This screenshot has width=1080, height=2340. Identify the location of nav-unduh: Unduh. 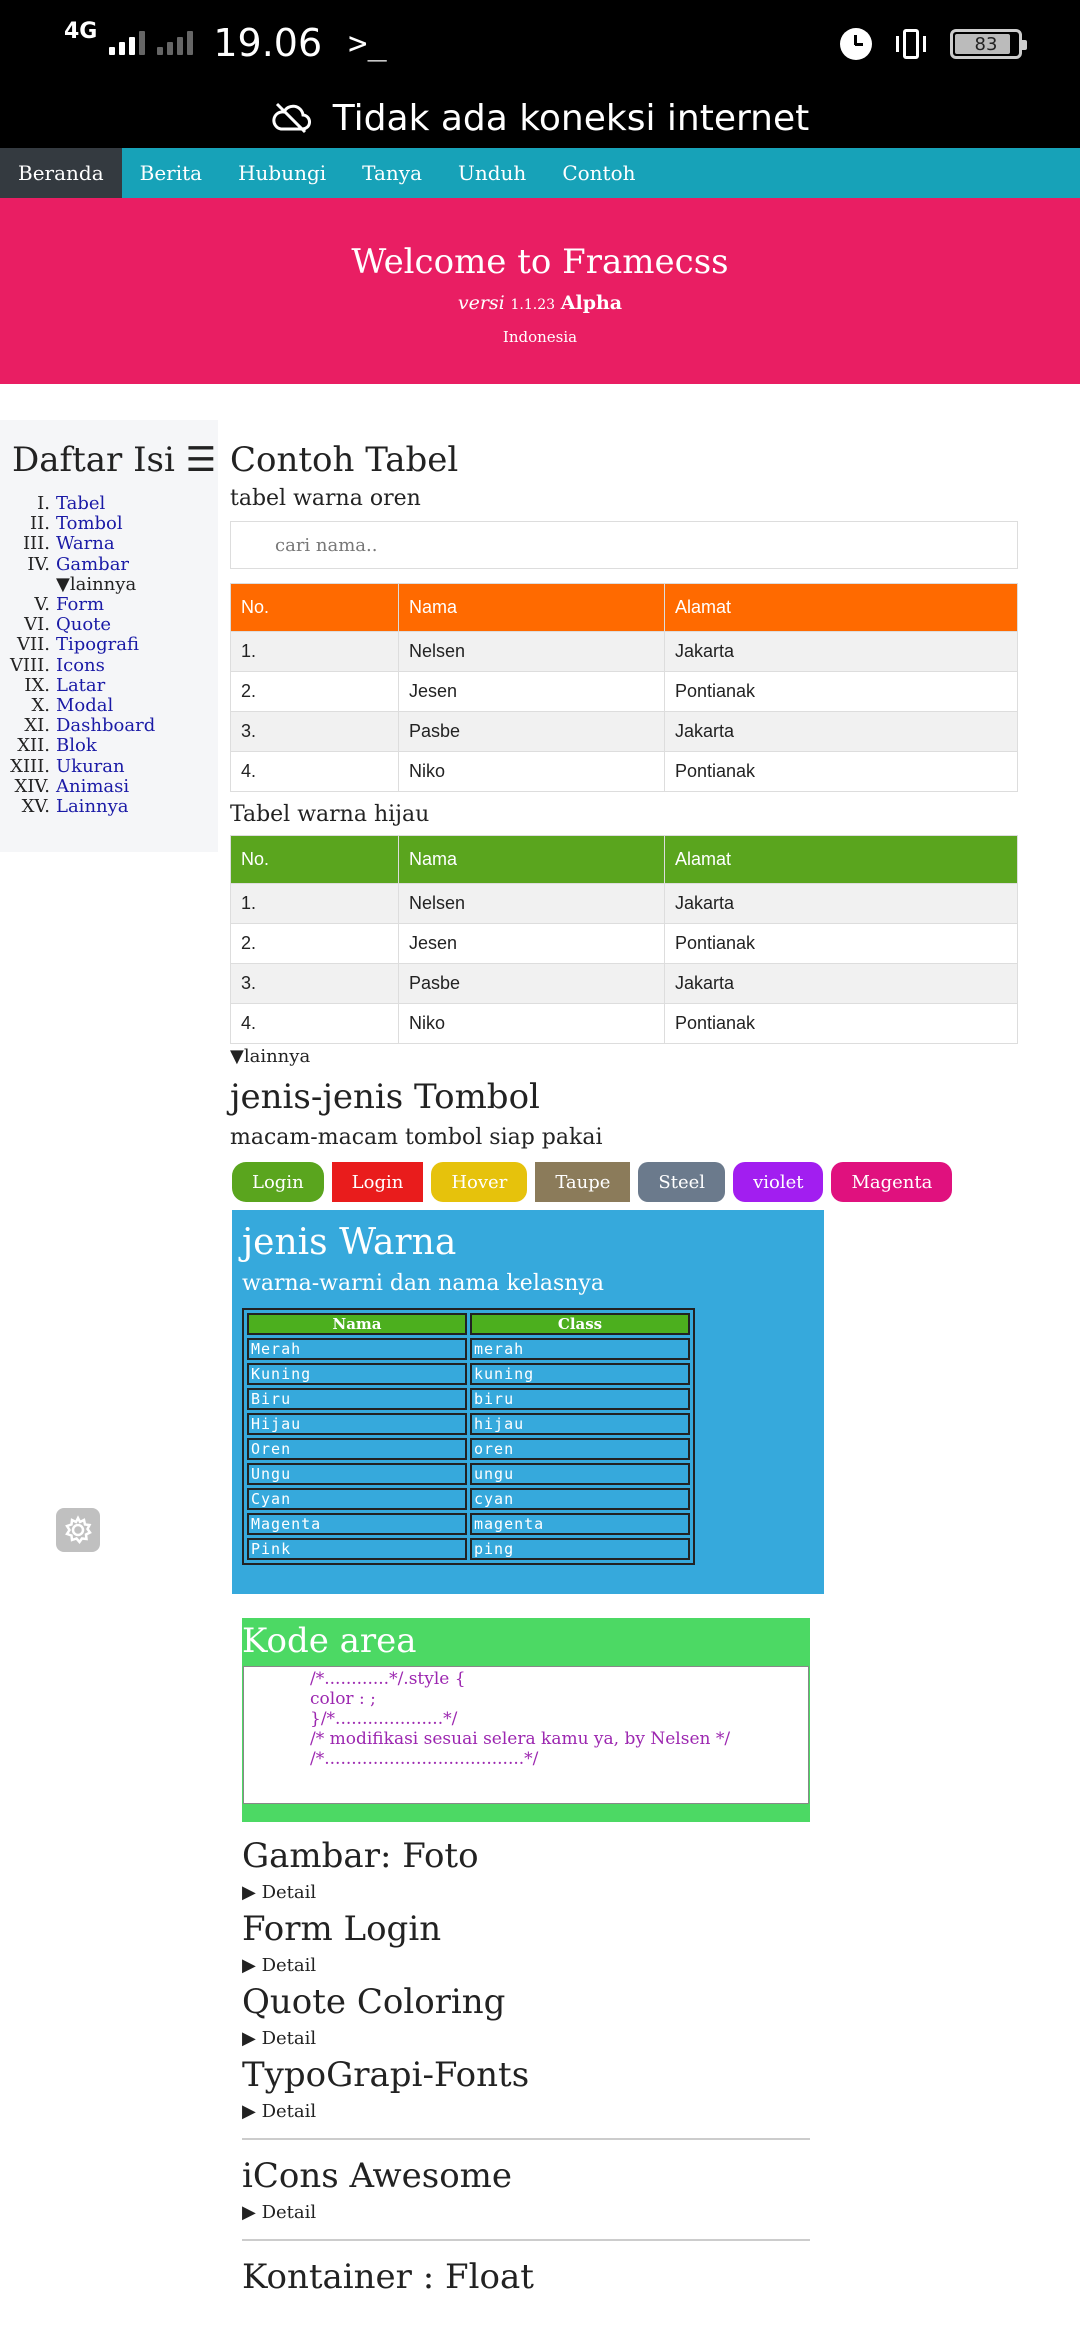
(492, 173).